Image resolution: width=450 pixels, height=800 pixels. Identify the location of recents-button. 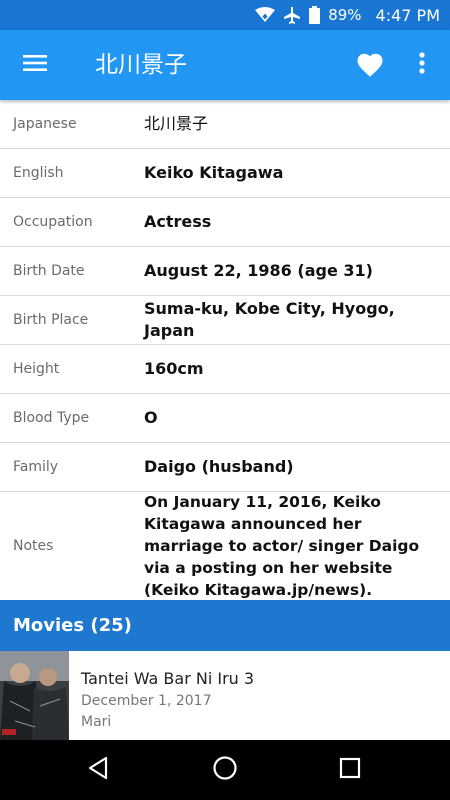
(350, 770).